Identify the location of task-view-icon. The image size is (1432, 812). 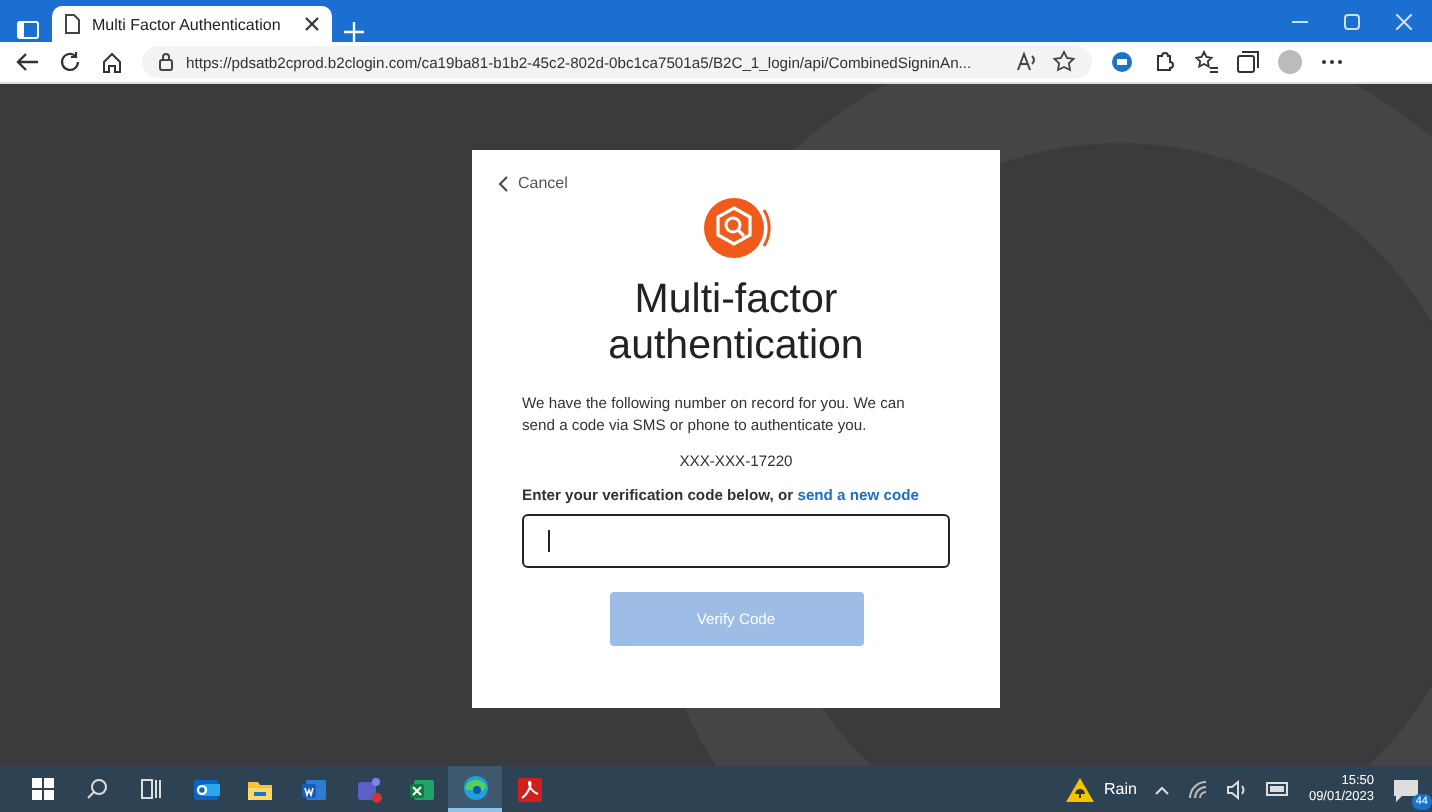
(151, 789).